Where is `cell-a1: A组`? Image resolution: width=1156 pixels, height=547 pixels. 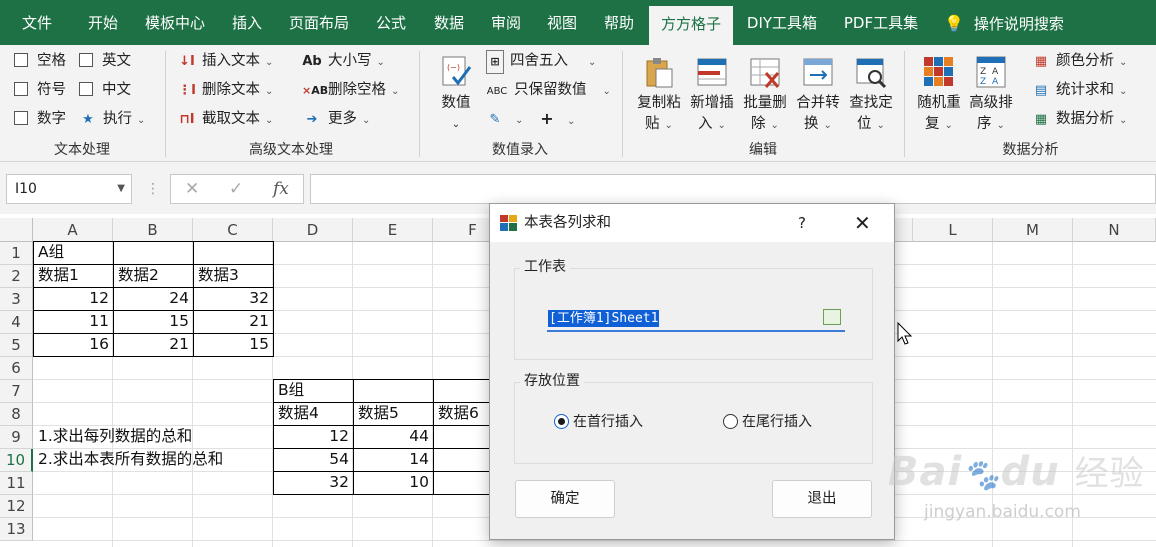 cell-a1: A组 is located at coordinates (73, 252).